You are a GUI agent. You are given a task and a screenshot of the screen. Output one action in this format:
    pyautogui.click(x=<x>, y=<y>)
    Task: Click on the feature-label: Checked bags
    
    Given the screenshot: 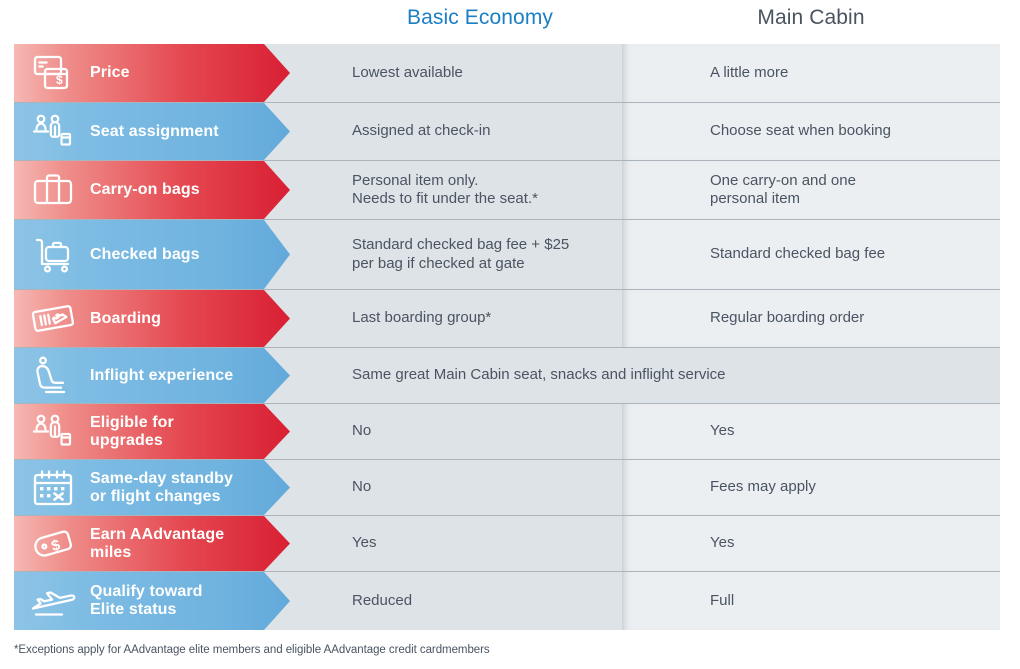 What is the action you would take?
    pyautogui.click(x=145, y=254)
    